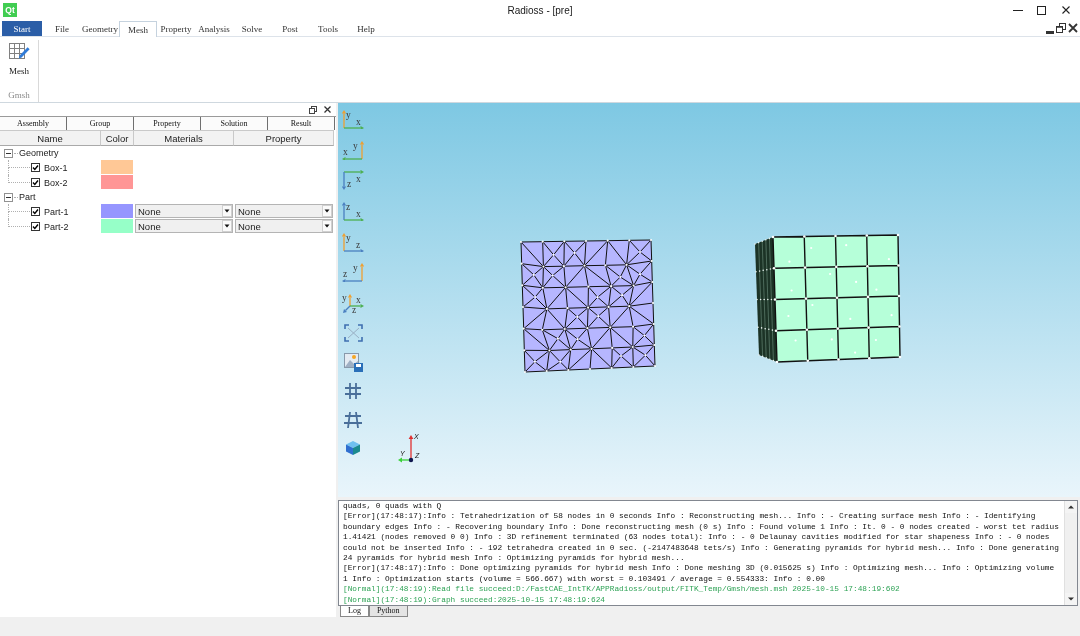  What do you see at coordinates (284, 138) in the screenshot?
I see `column-header: Property` at bounding box center [284, 138].